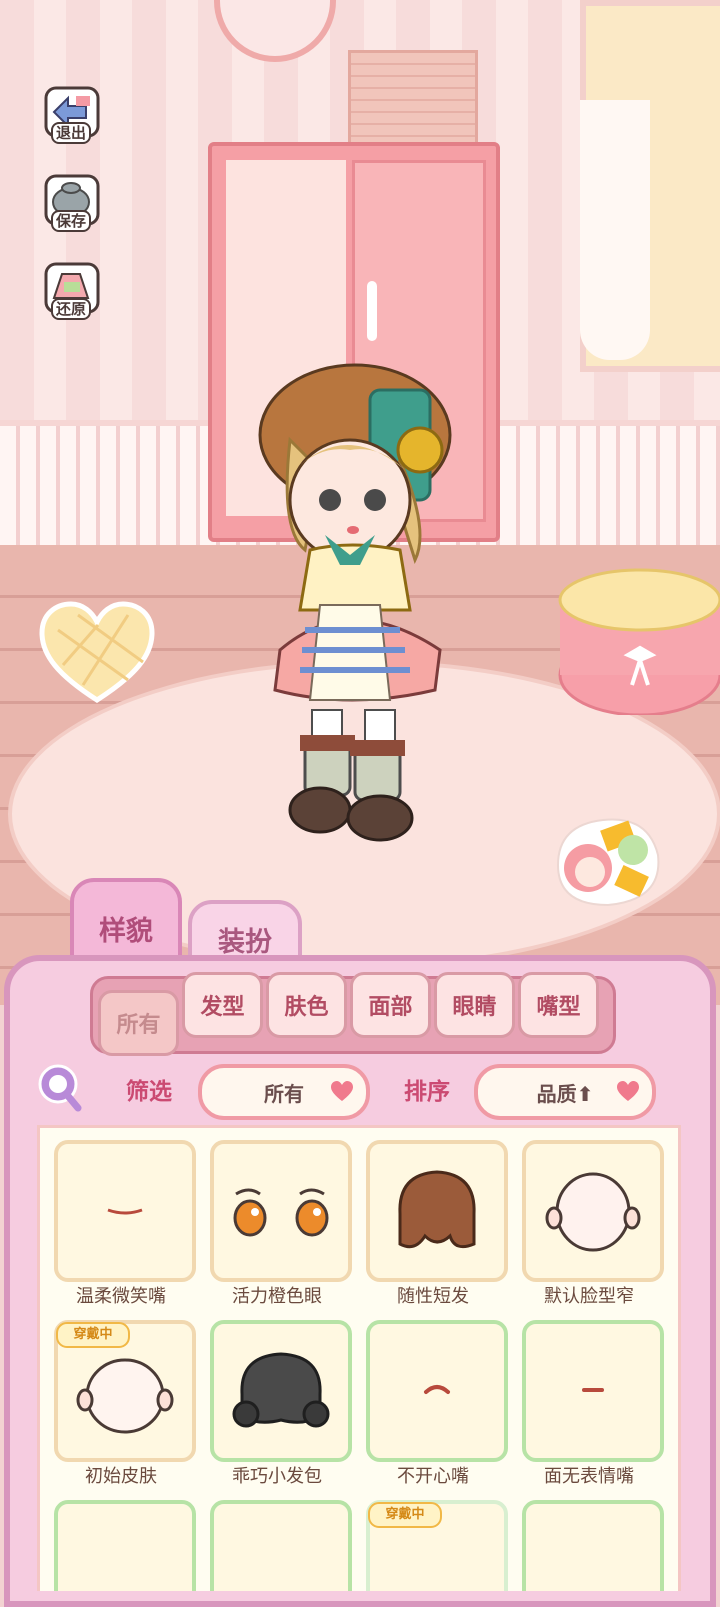 Image resolution: width=720 pixels, height=1607 pixels. Describe the element at coordinates (97, 652) in the screenshot. I see `heart-cushion` at that location.